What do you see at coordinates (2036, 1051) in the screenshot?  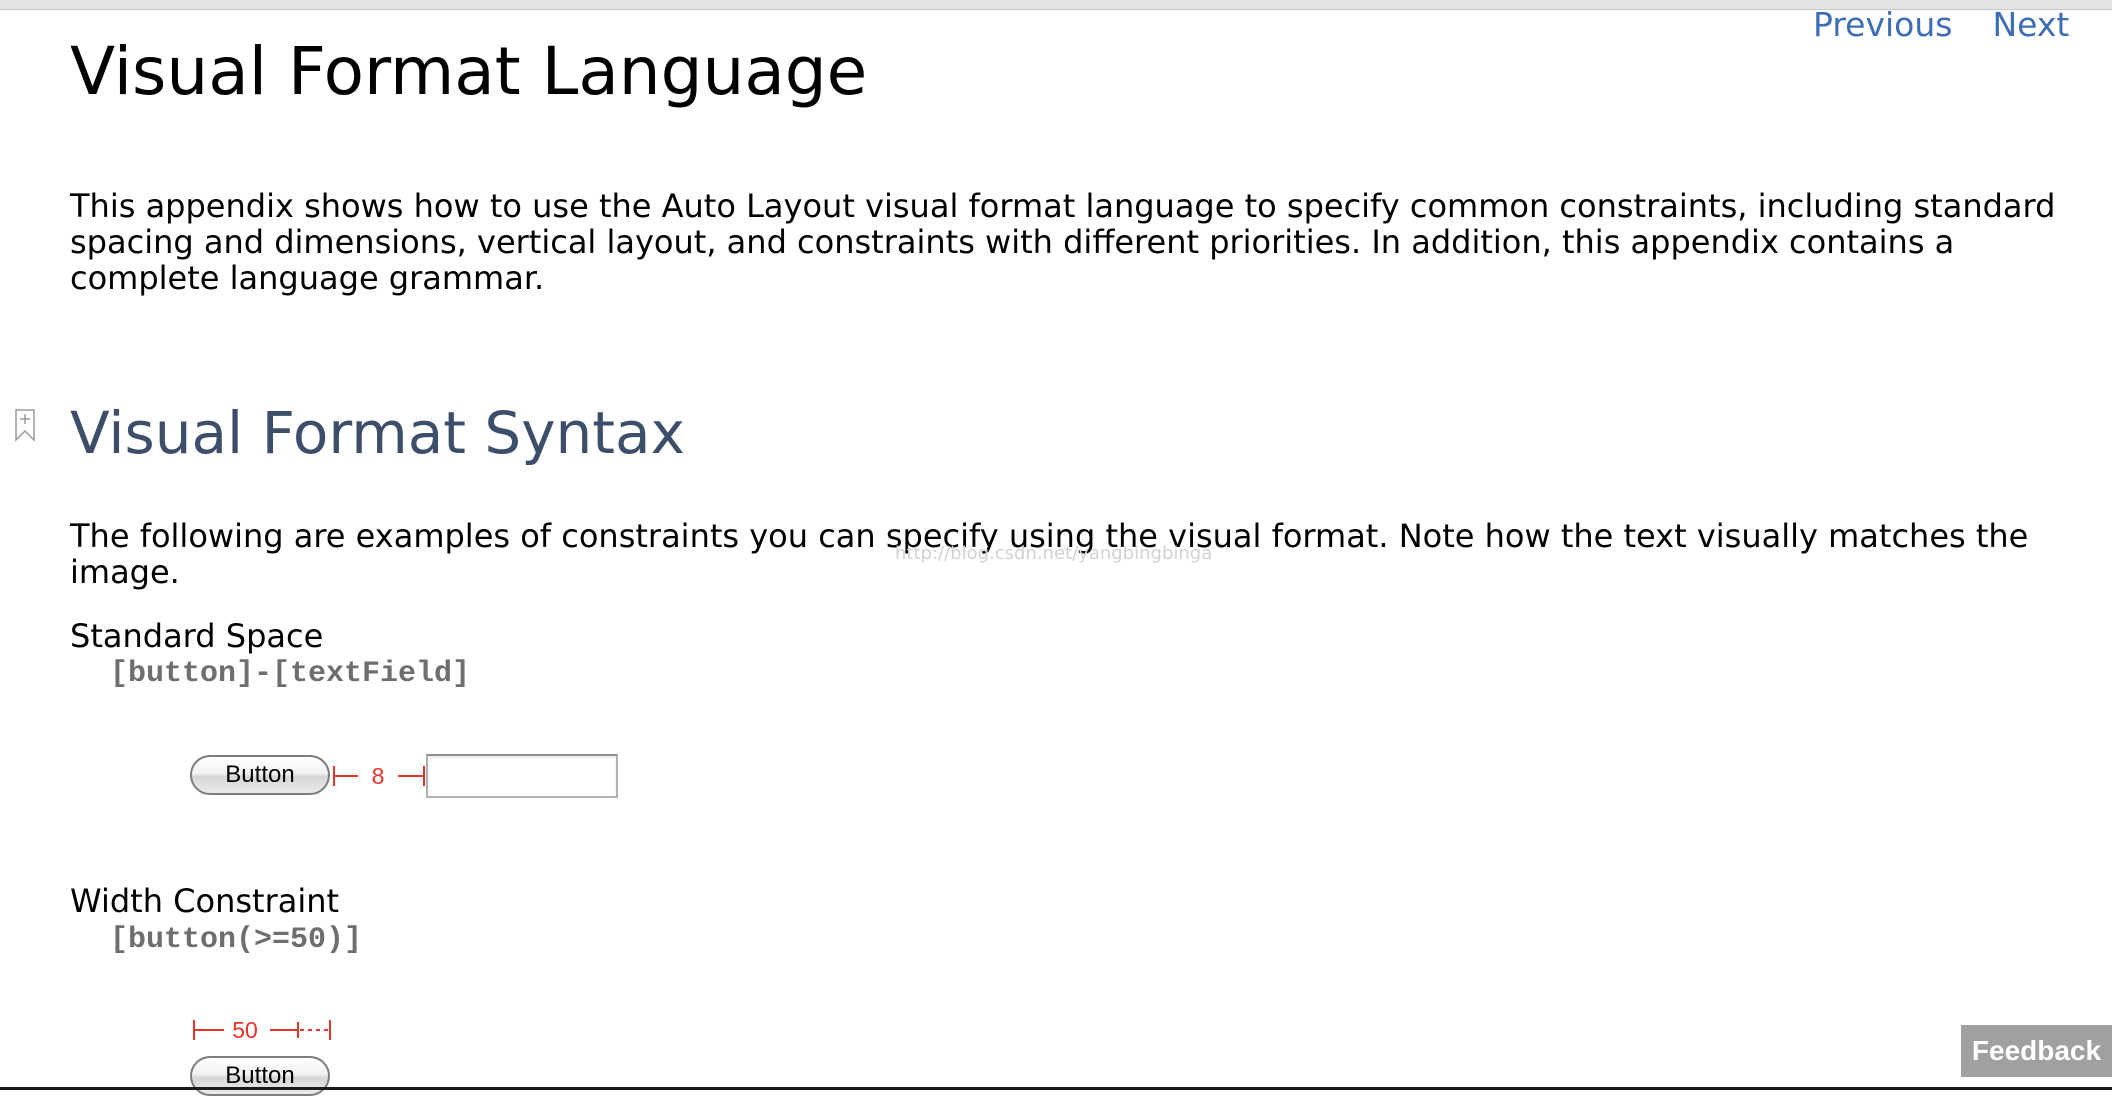 I see `feedback-button: Feedback` at bounding box center [2036, 1051].